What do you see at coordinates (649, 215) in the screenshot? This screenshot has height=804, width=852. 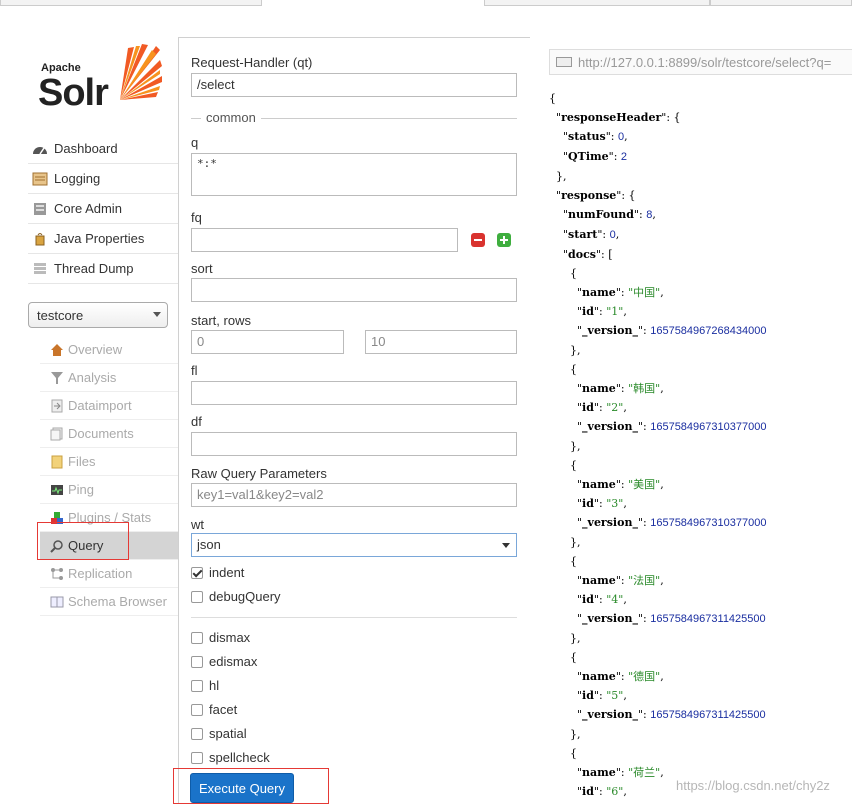 I see `num-found-value: 8` at bounding box center [649, 215].